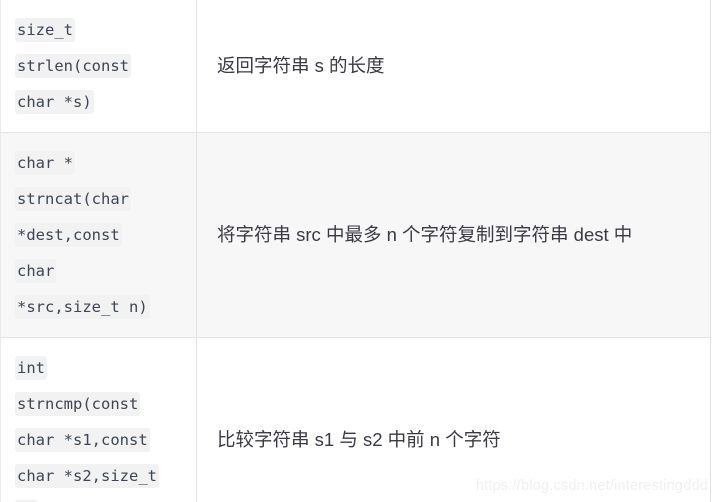 The height and width of the screenshot is (502, 718). I want to click on function-description-text: 返回字符串 s 的长度, so click(301, 65).